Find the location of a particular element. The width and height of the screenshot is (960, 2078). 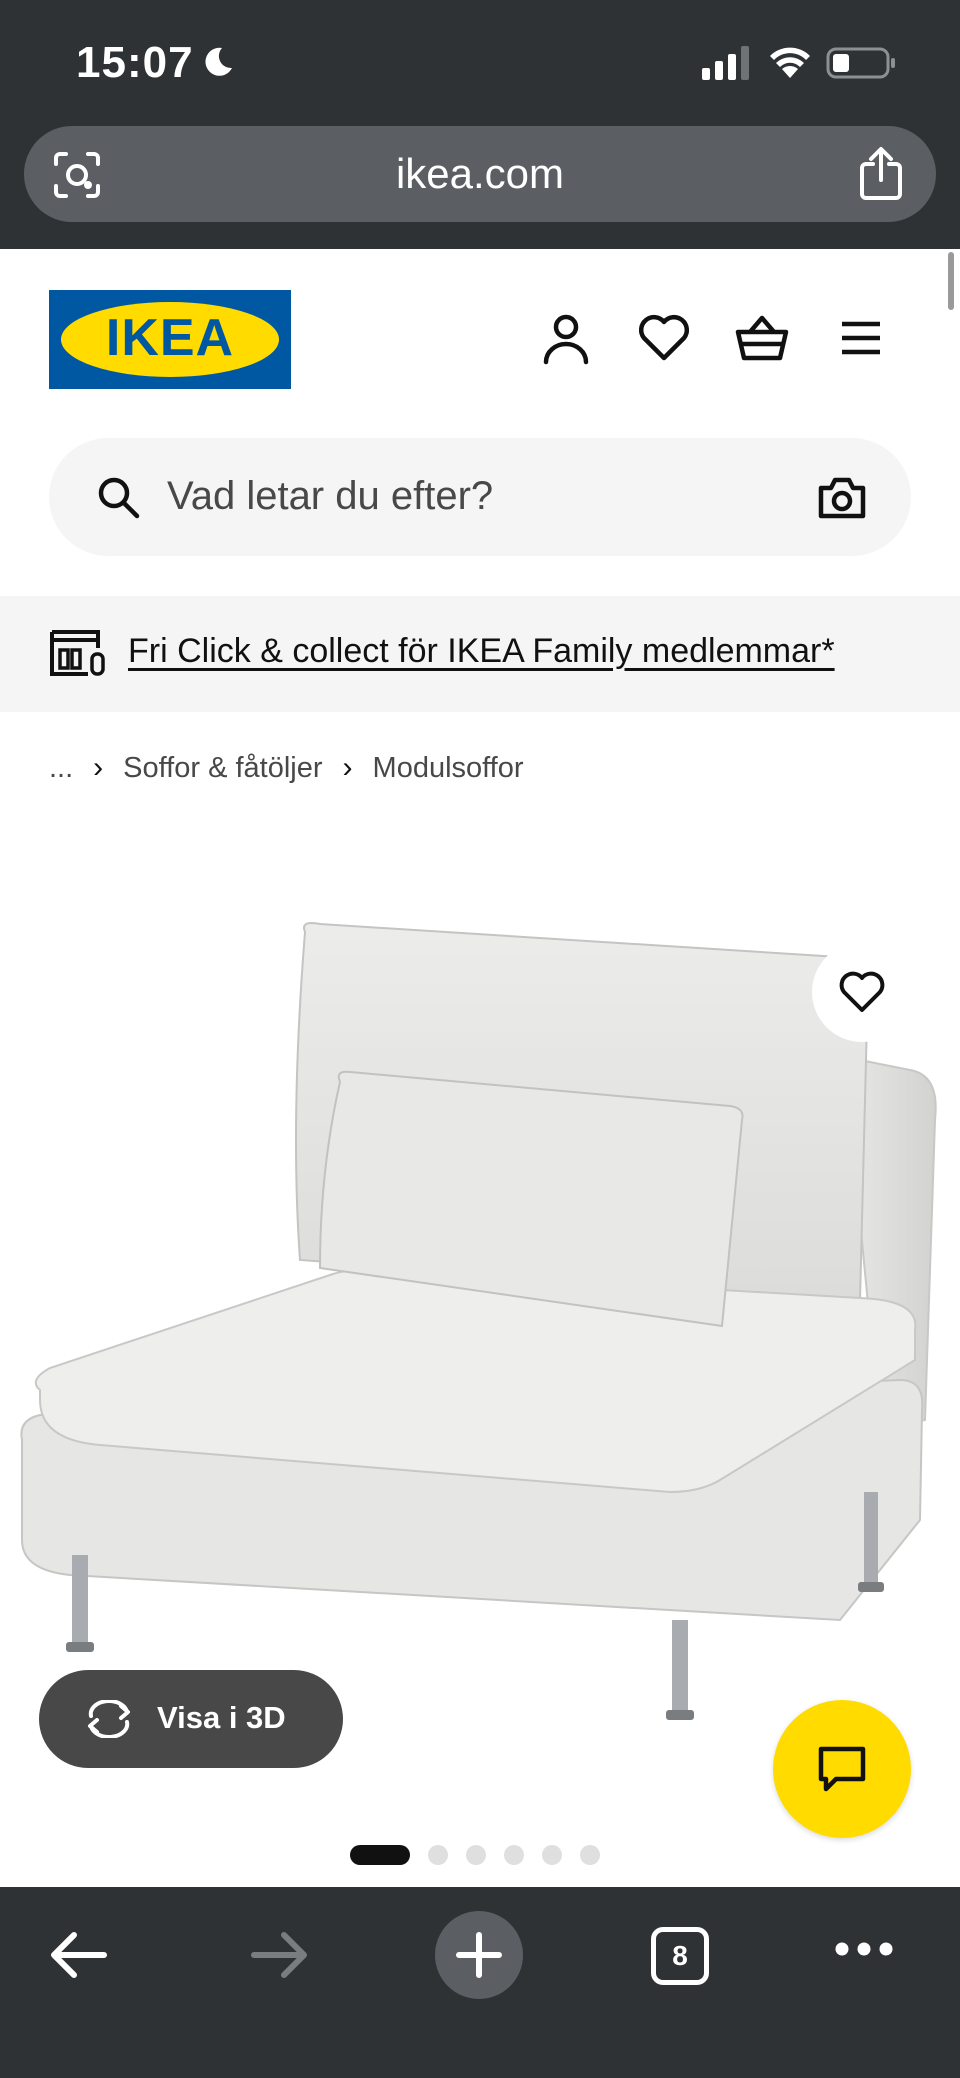

browser-top-chrome: 15:07 ikea.com is located at coordinates (480, 124).